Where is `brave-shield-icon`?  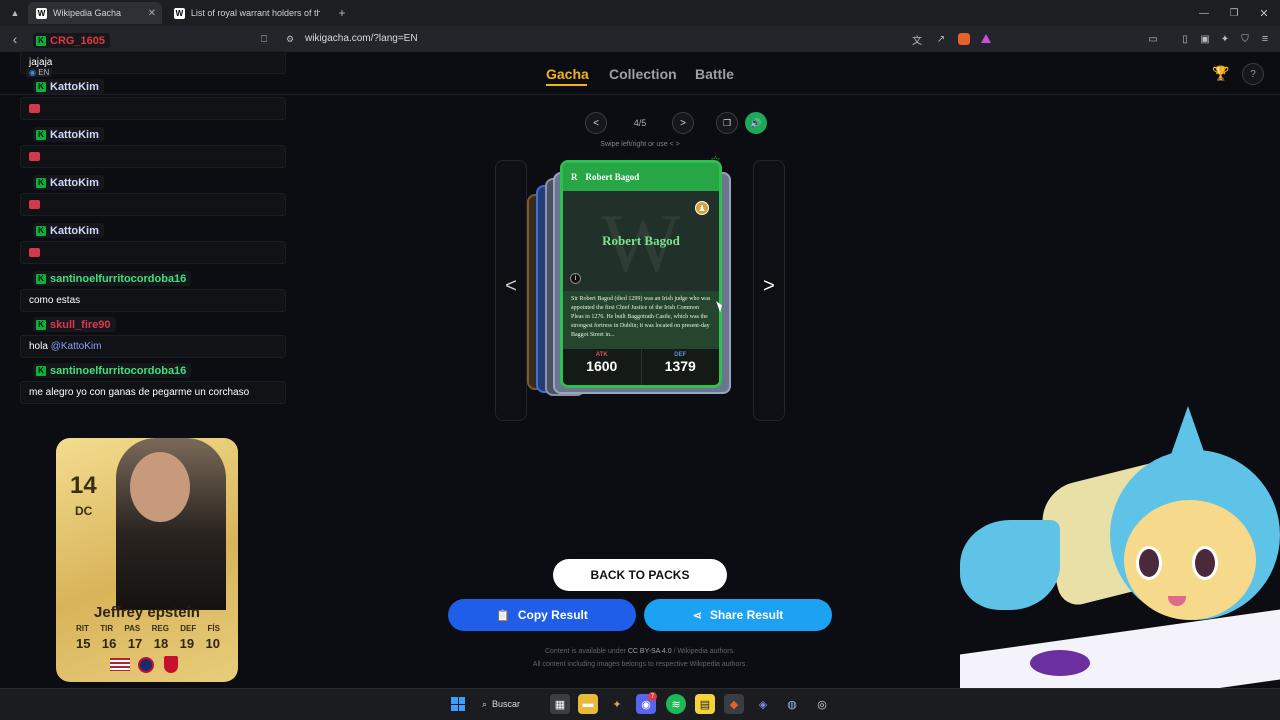 brave-shield-icon is located at coordinates (964, 39).